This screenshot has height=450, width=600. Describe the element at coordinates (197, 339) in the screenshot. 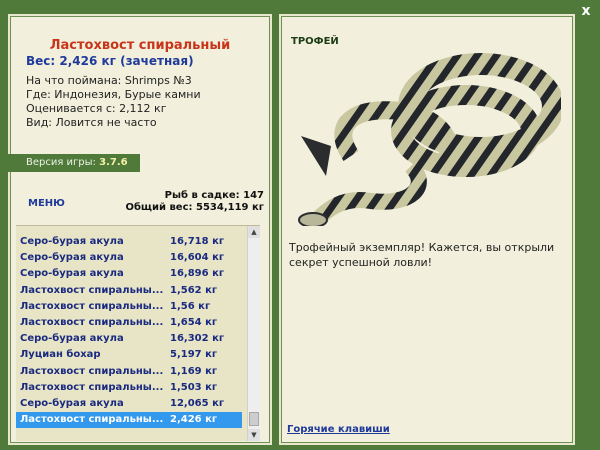

I see `catch-item-weight: 16,302 кг` at that location.